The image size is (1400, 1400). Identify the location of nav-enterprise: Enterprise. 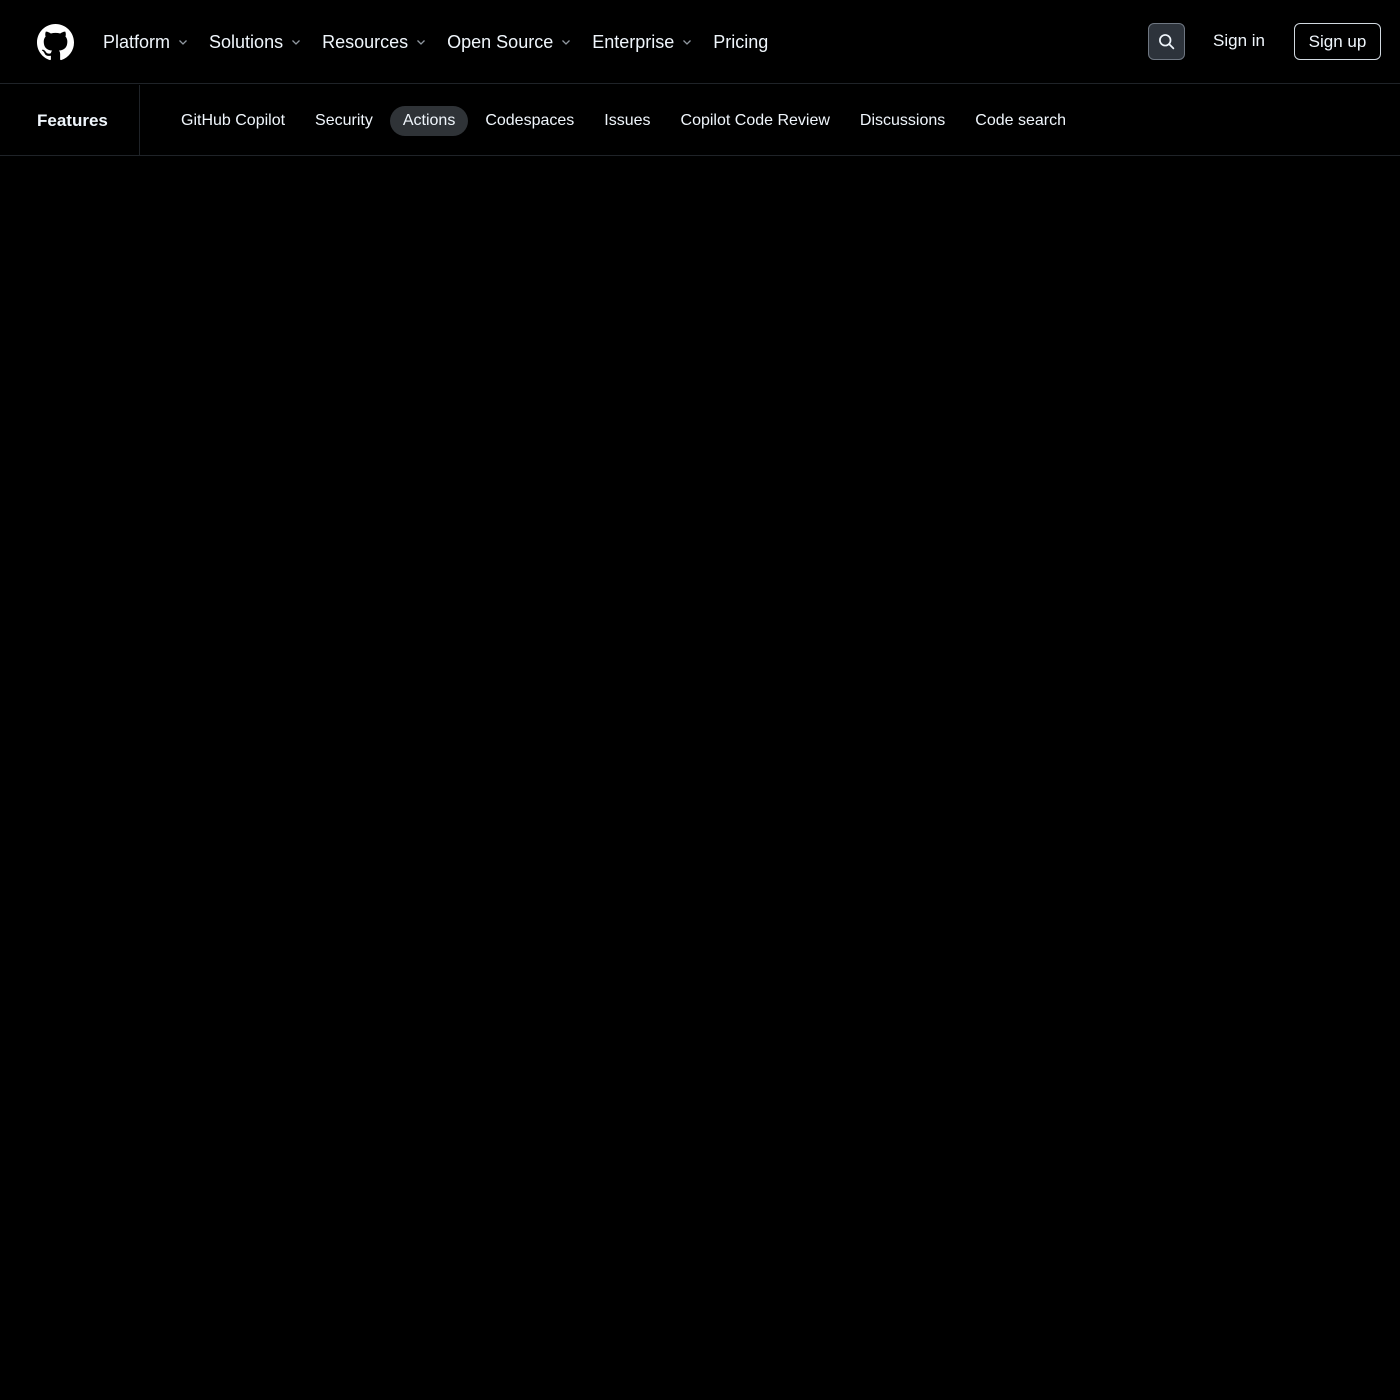
(642, 42).